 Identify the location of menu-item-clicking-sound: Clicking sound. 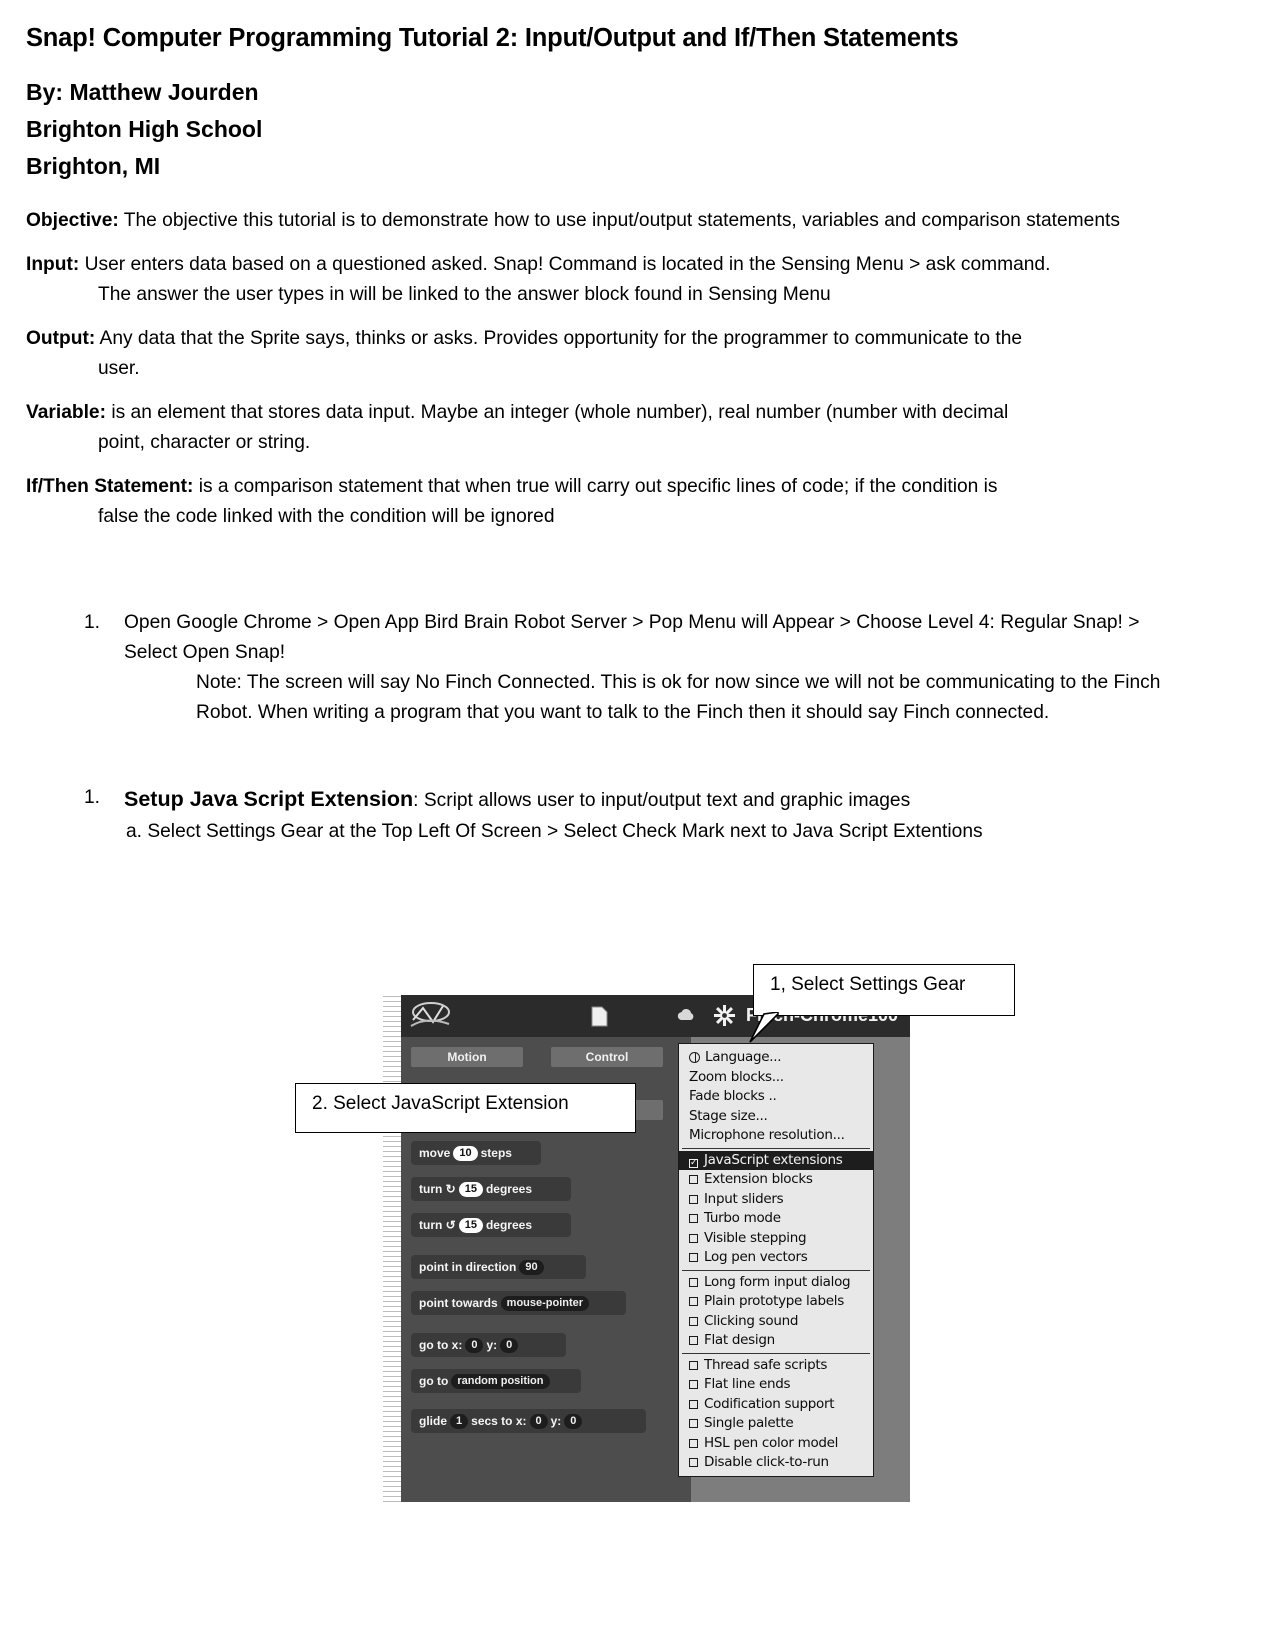
(776, 1322).